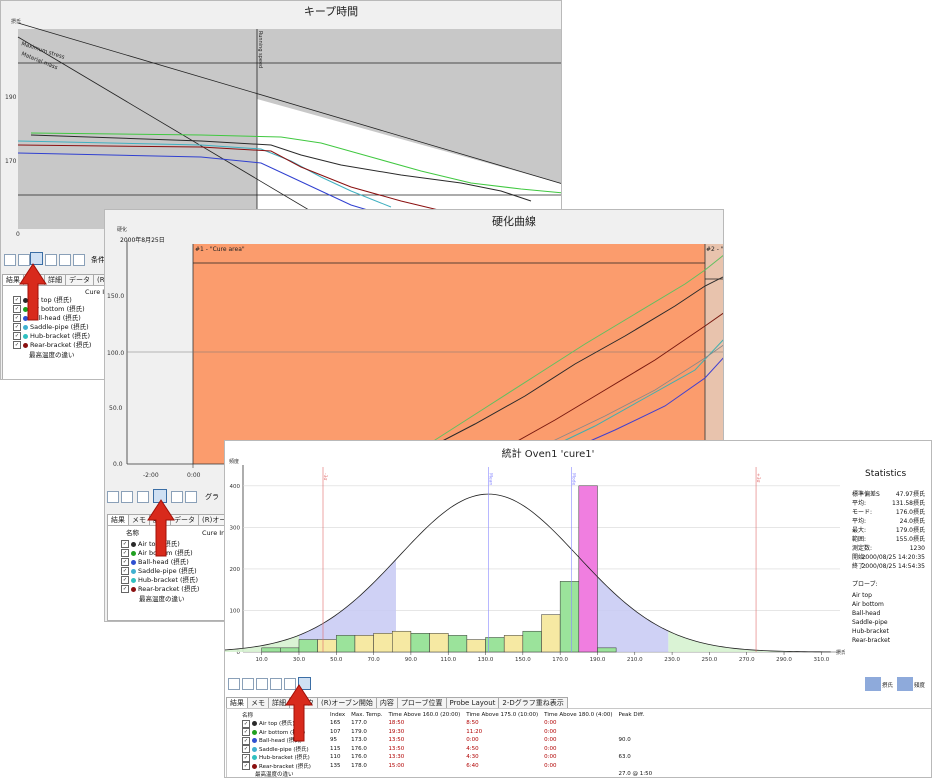 This screenshot has height=778, width=932. Describe the element at coordinates (624, 740) in the screenshot. I see `cell-peak: 90.0` at that location.